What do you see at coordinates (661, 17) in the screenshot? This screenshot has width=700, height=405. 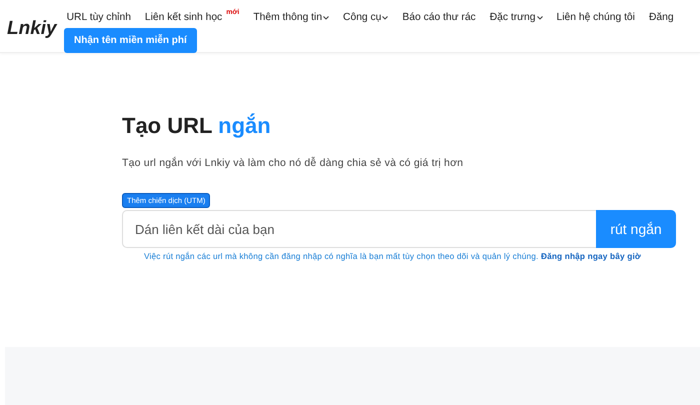 I see `nav-link: Đăng` at bounding box center [661, 17].